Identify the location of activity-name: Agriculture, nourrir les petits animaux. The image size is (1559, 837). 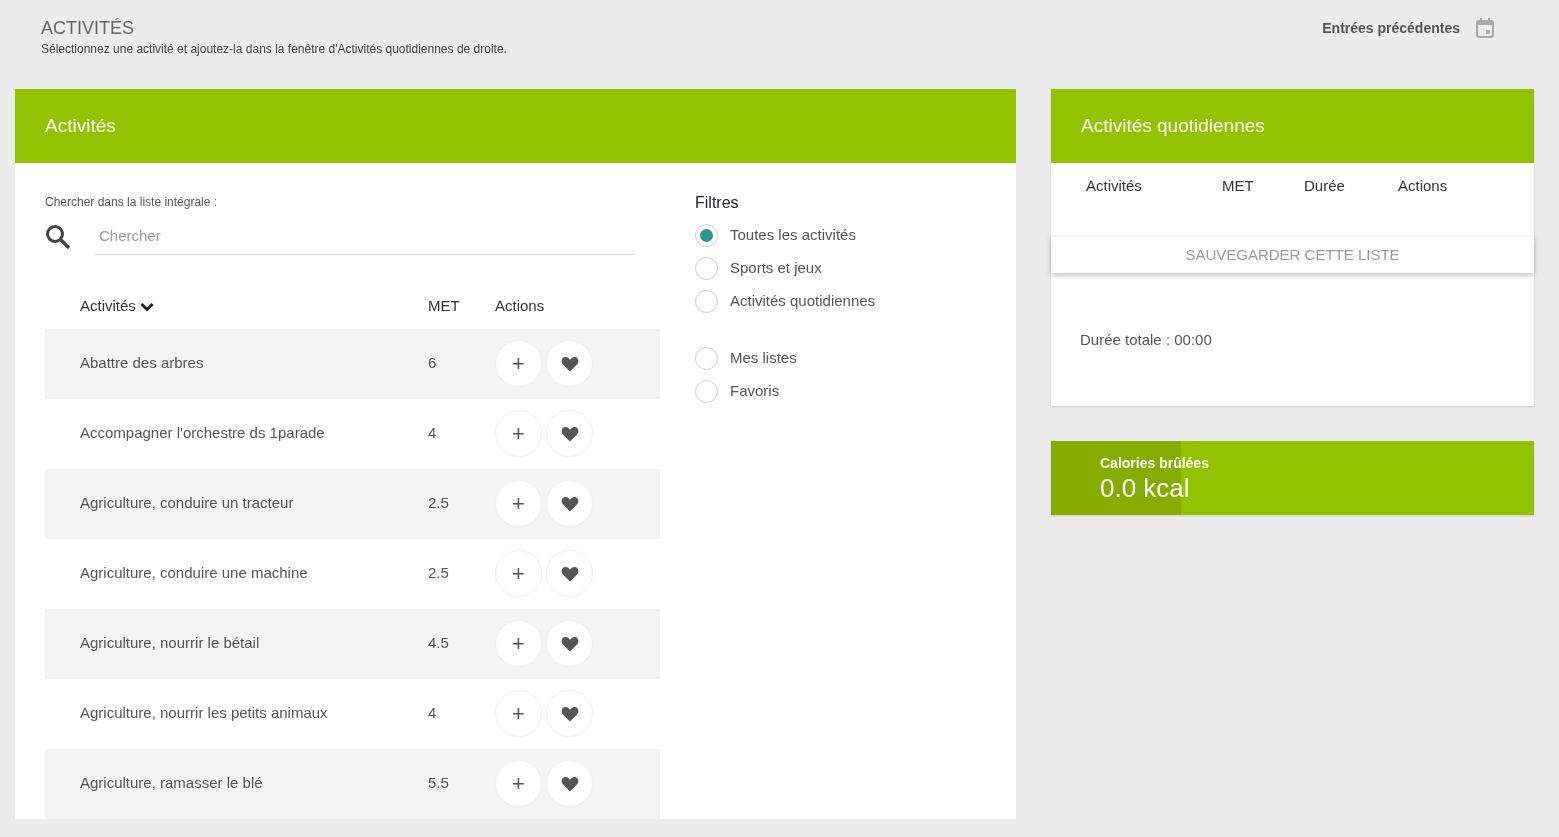
(204, 713).